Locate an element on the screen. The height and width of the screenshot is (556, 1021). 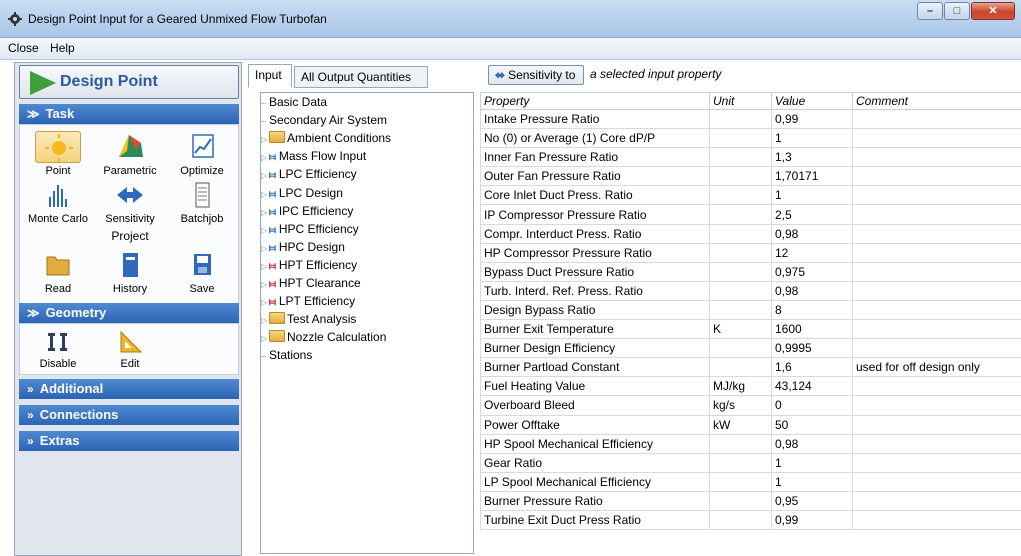
tree-item: ▷ ⧦ Mass Flow Input is located at coordinates (313, 158).